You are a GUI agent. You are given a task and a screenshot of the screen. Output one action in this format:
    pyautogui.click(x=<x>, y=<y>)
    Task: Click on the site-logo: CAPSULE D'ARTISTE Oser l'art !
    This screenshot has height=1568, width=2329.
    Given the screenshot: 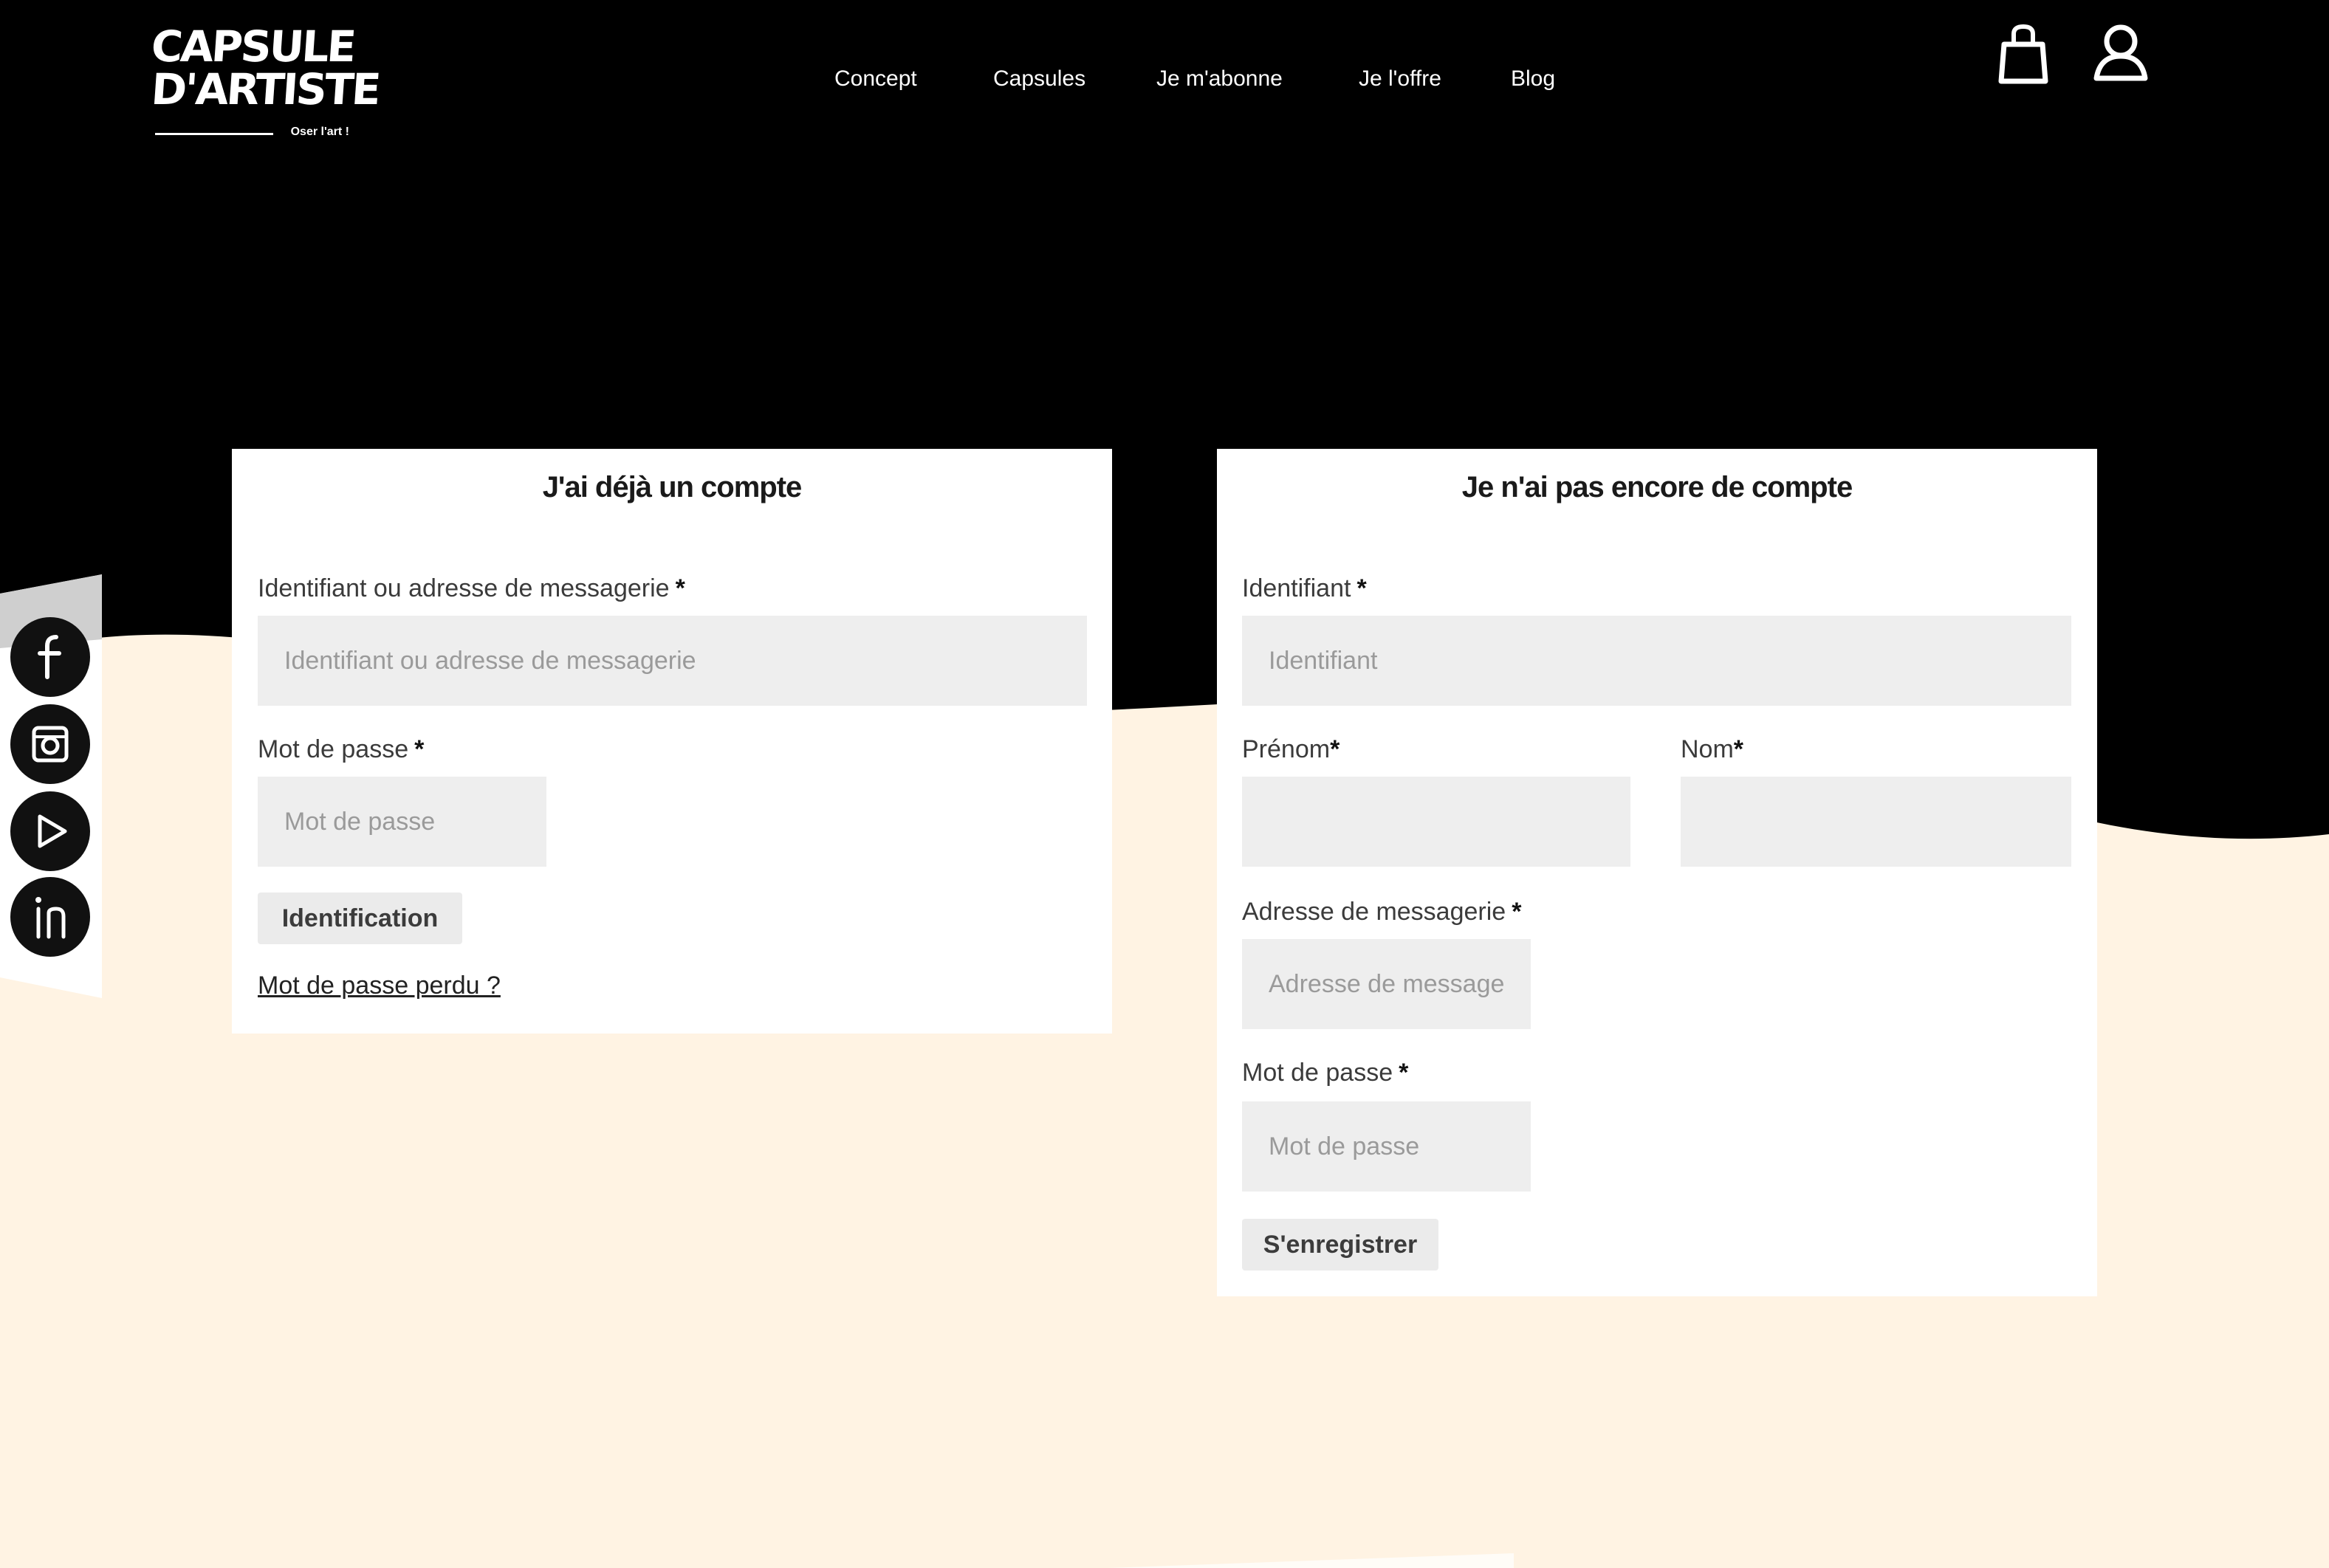 What is the action you would take?
    pyautogui.click(x=265, y=82)
    